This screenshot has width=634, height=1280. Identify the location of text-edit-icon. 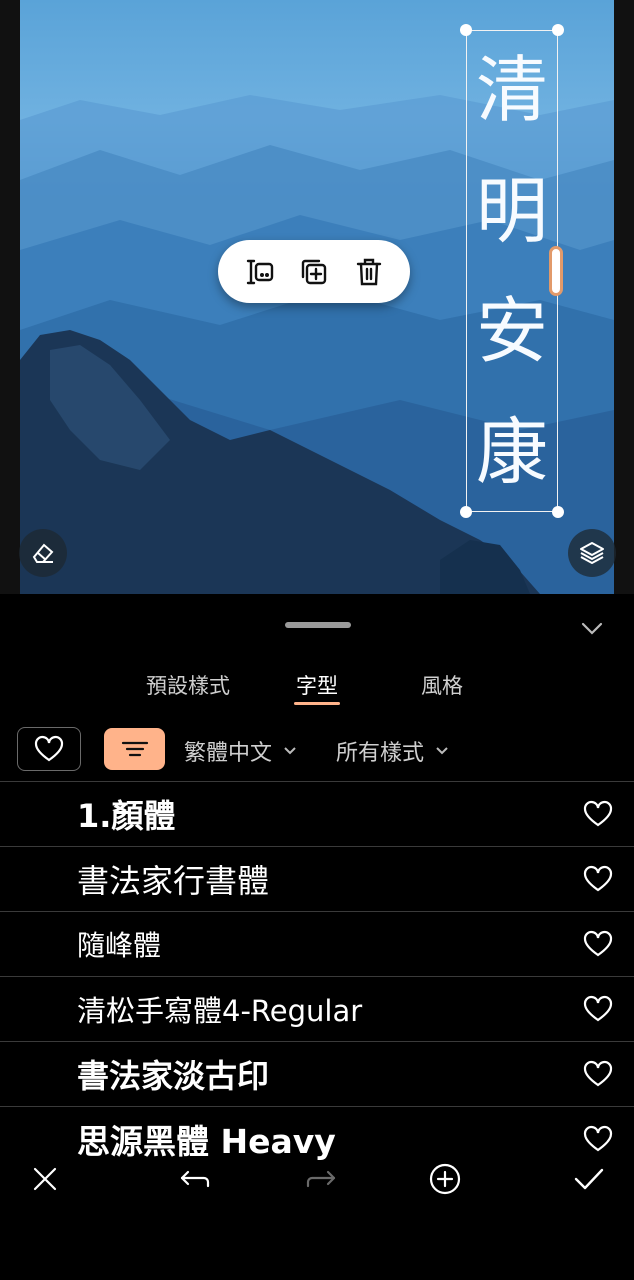
(259, 272).